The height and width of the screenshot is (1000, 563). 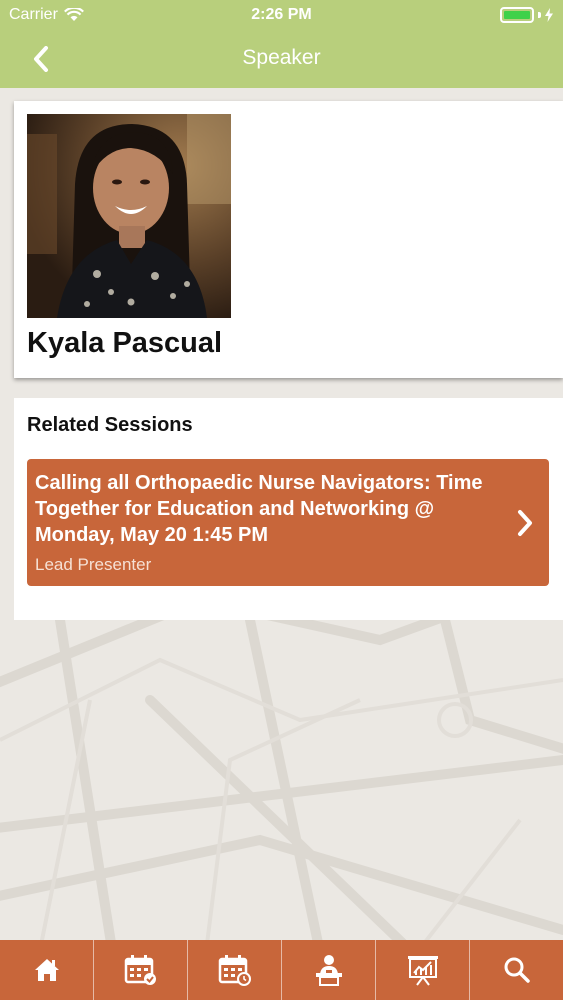 I want to click on related-sessions-heading: Related Sessions, so click(x=110, y=425).